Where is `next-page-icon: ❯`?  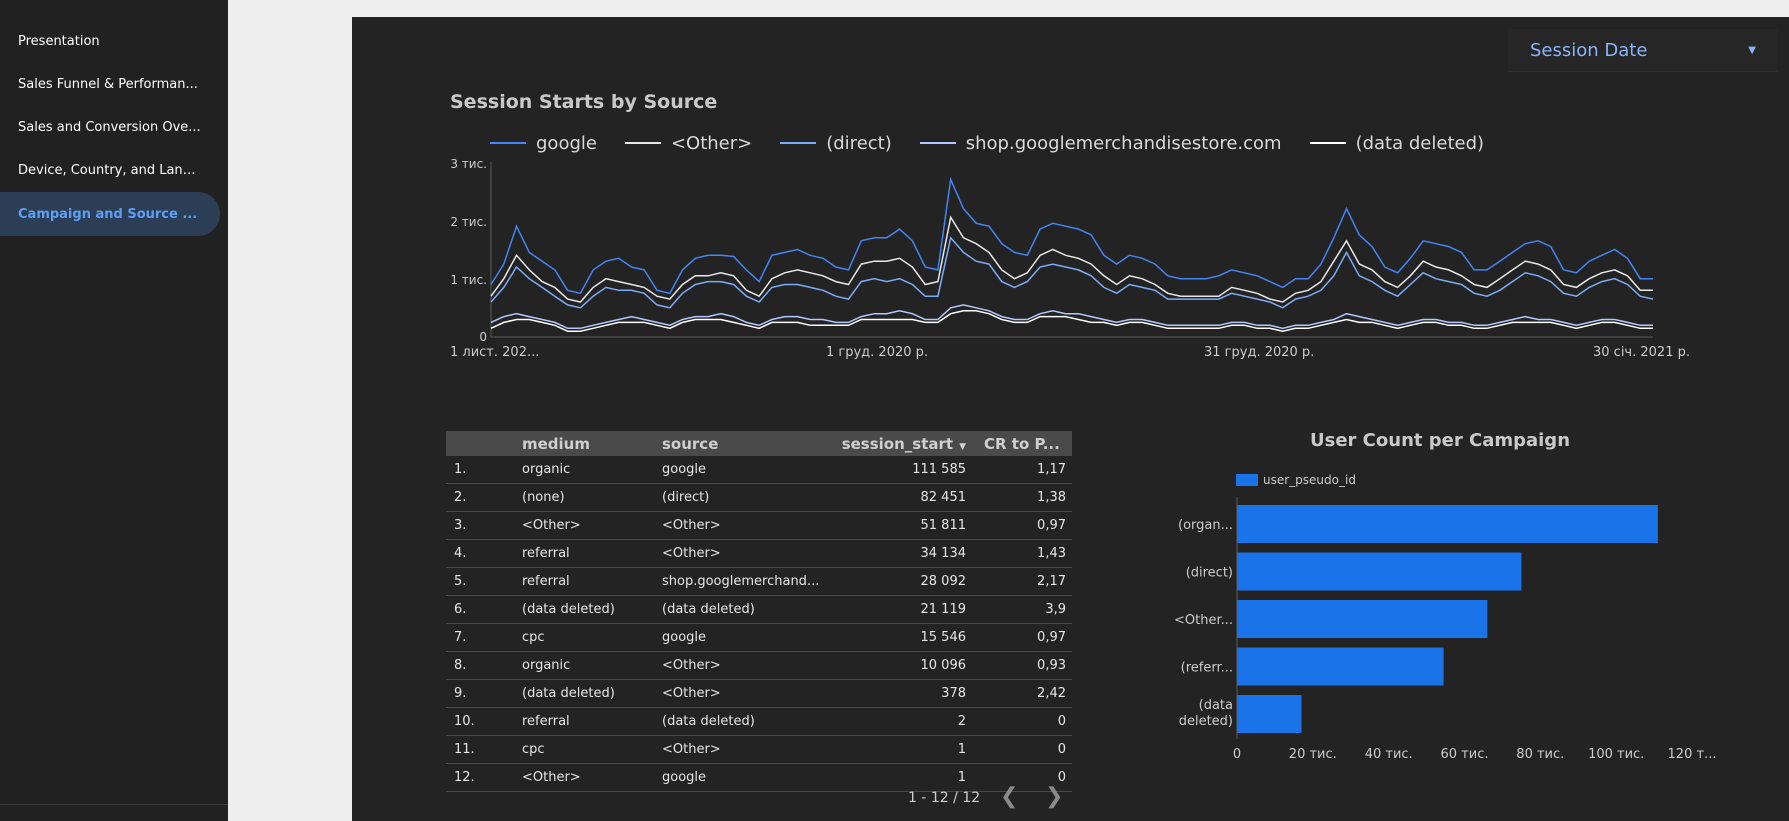 next-page-icon: ❯ is located at coordinates (1054, 796).